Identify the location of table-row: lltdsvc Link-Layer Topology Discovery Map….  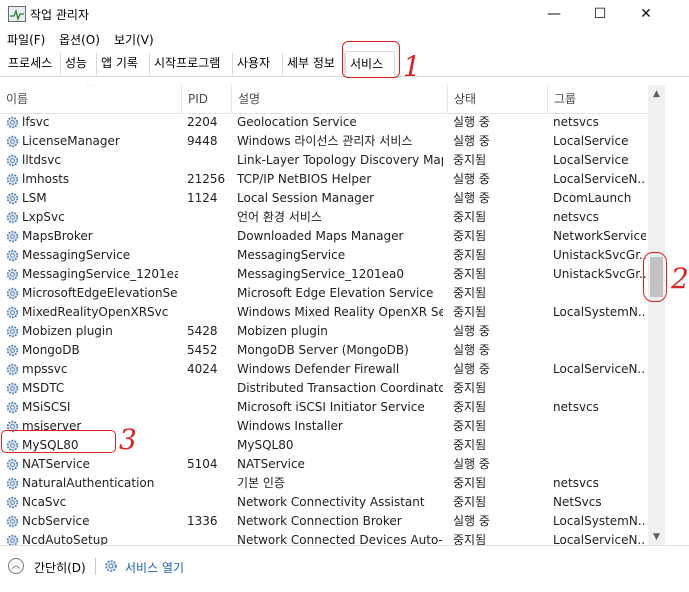
(332, 160).